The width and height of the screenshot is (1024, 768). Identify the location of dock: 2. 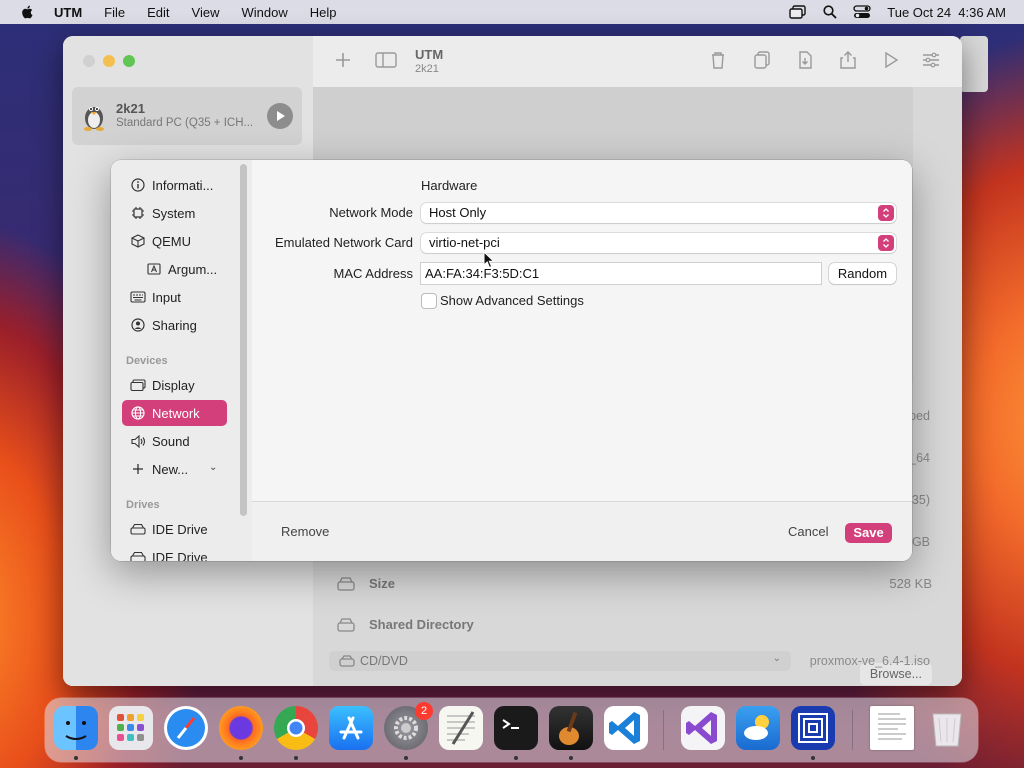
(511, 730).